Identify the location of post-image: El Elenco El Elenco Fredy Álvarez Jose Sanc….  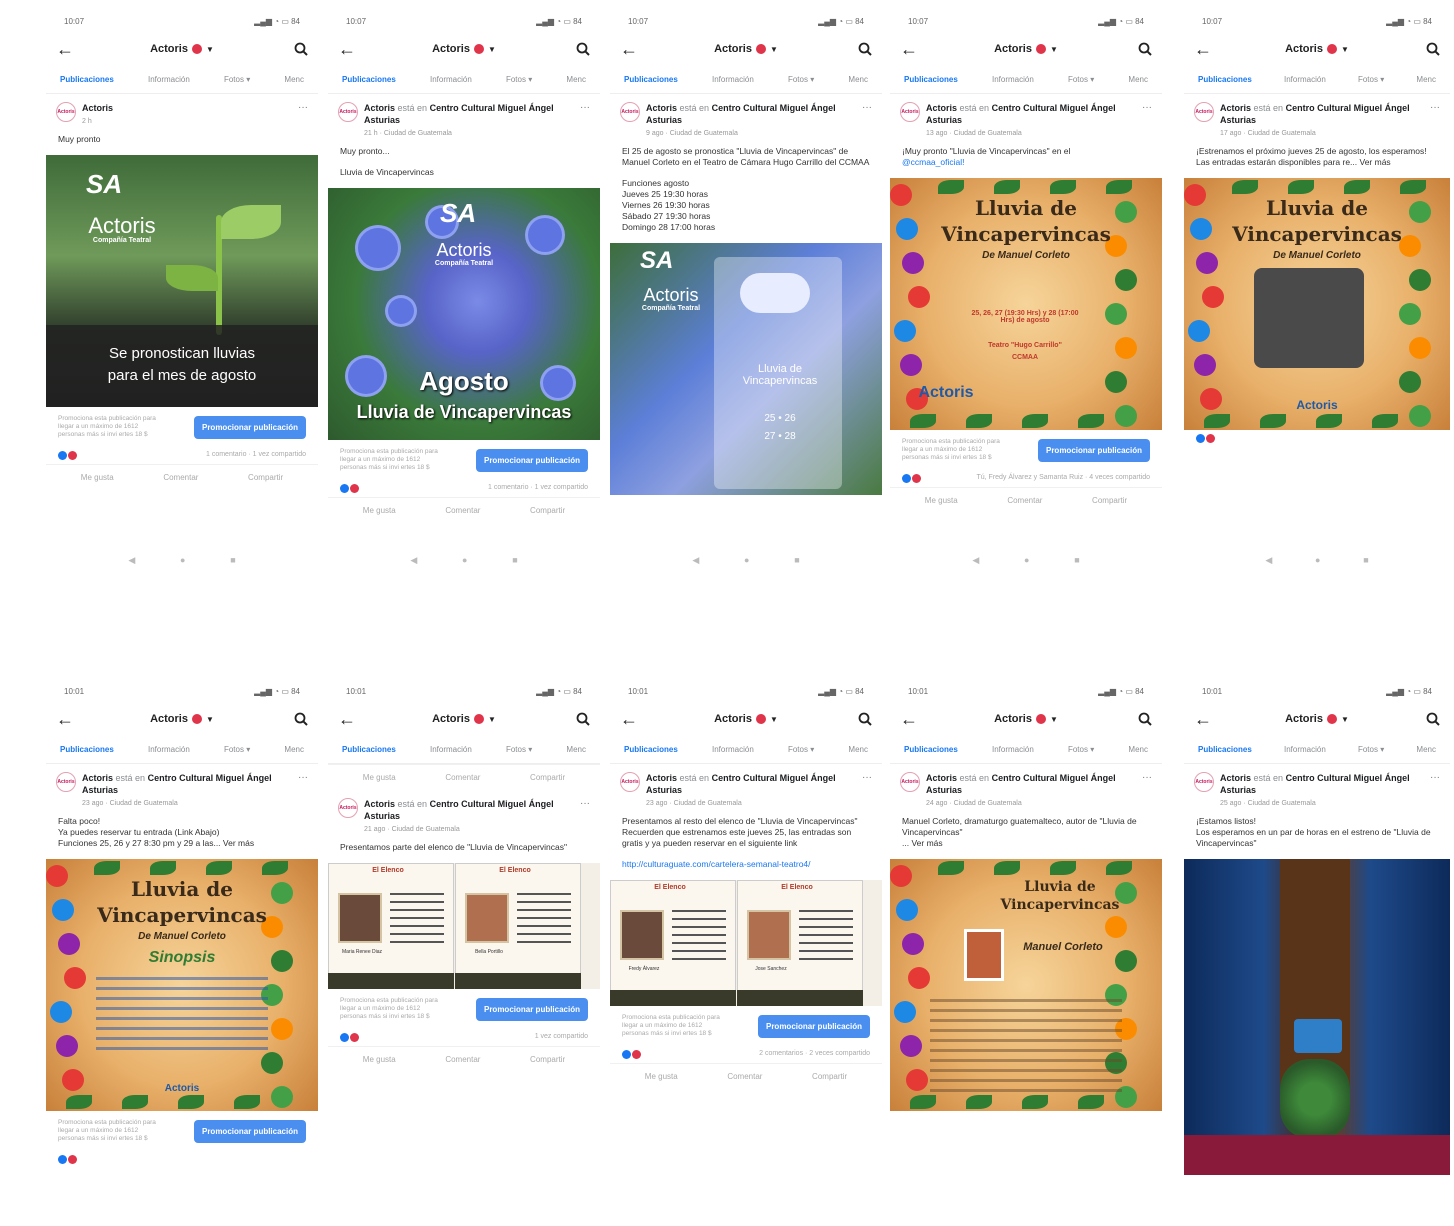
(746, 943).